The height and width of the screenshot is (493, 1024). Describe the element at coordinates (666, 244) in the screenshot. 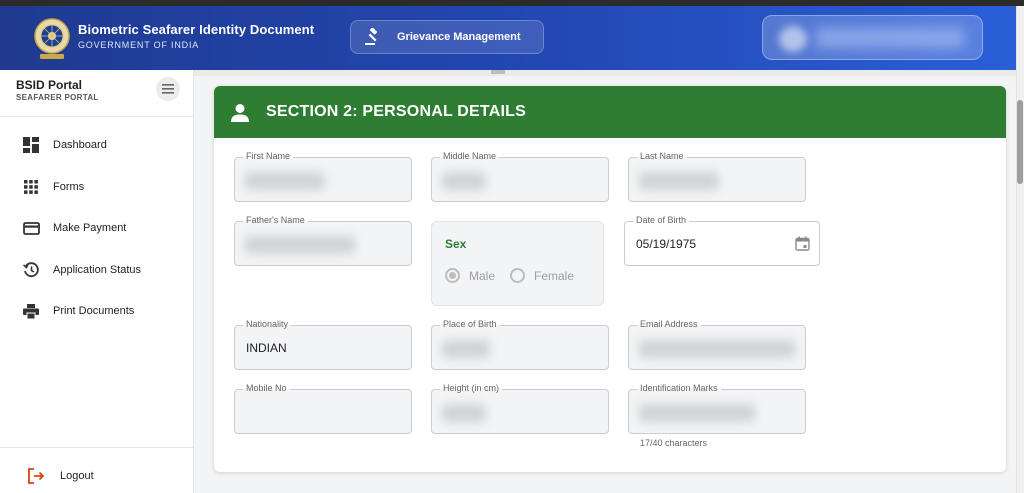

I see `date-of-birth-value: 05/19/1975` at that location.